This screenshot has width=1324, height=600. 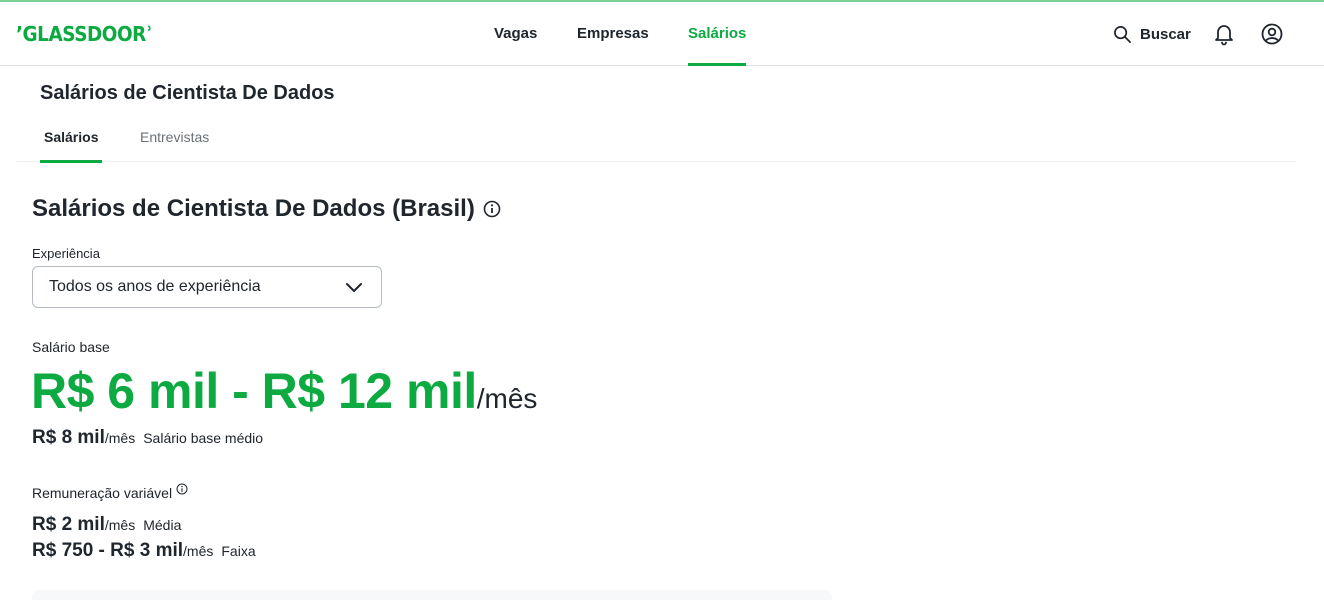 I want to click on bell-icon, so click(x=1224, y=34).